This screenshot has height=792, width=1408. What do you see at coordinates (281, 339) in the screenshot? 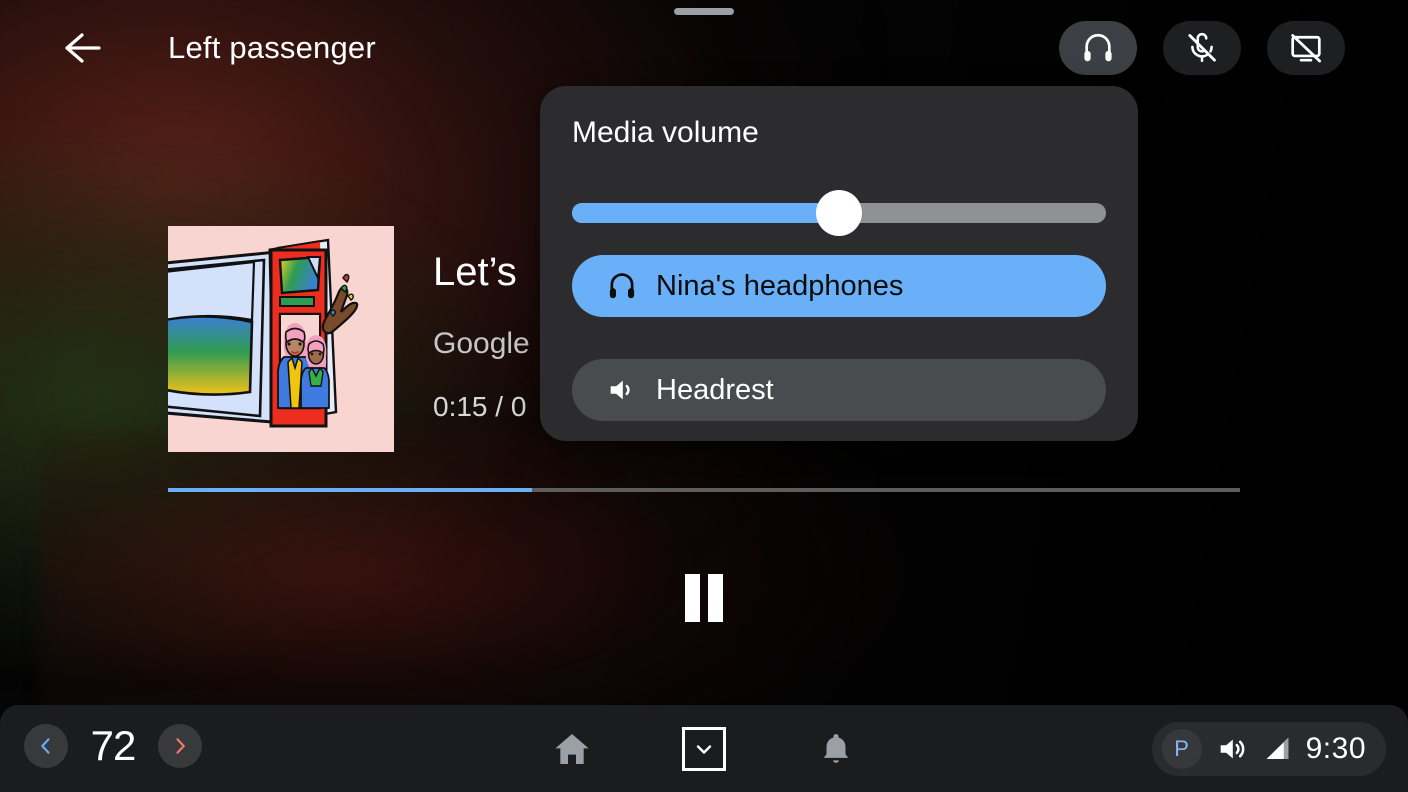
I see `album-art` at bounding box center [281, 339].